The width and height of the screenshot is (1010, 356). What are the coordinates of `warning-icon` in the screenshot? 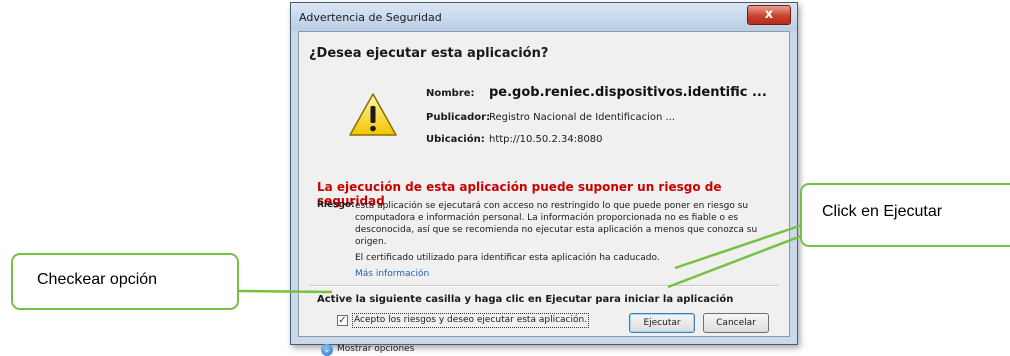 It's located at (373, 114).